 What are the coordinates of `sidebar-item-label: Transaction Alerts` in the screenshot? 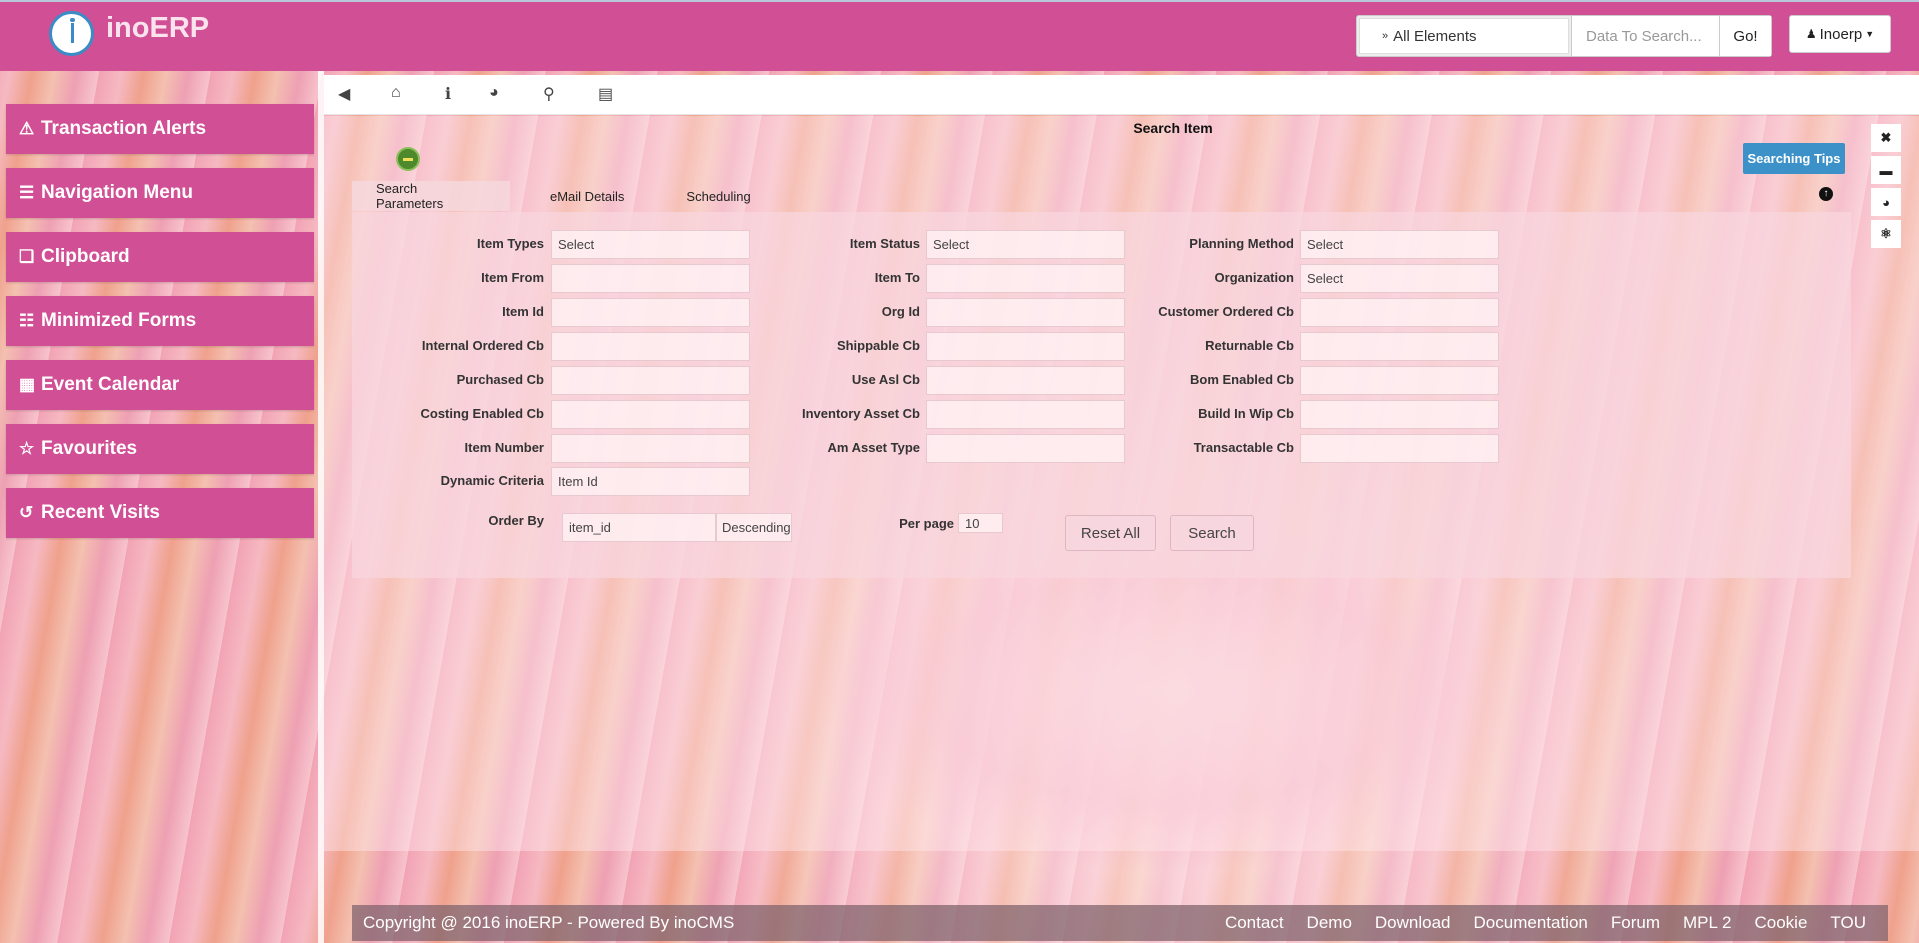 It's located at (124, 128).